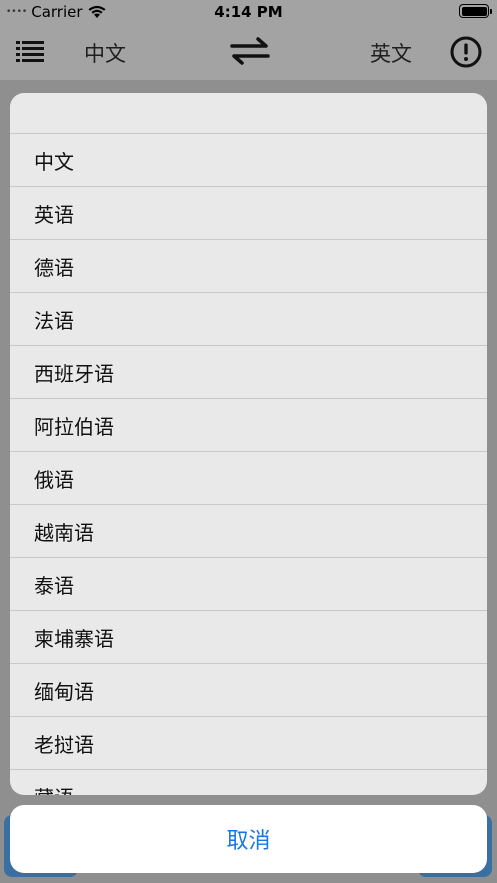  Describe the element at coordinates (248, 372) in the screenshot. I see `language-option-spanish: 西班牙语` at that location.